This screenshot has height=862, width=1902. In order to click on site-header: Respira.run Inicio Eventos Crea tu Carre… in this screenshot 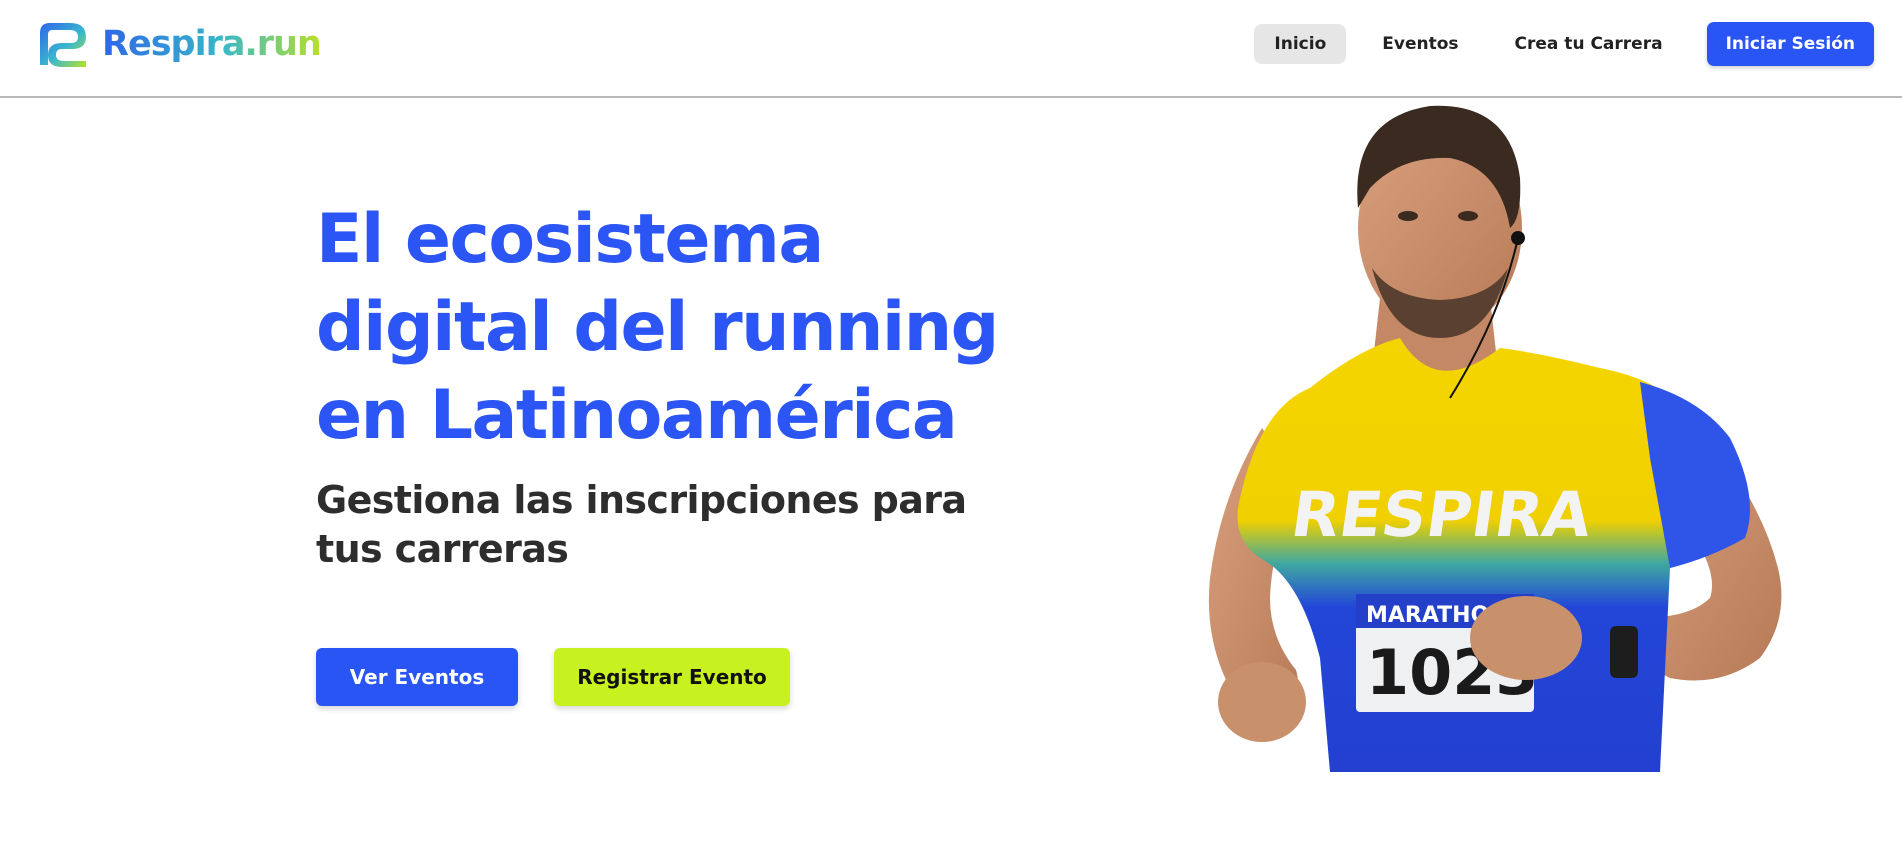, I will do `click(951, 49)`.